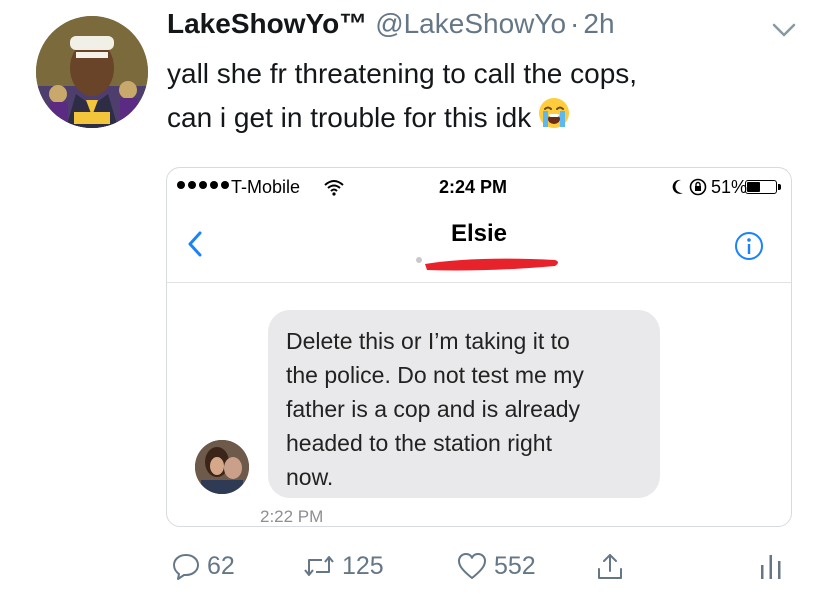  I want to click on like-button: 552, so click(496, 566).